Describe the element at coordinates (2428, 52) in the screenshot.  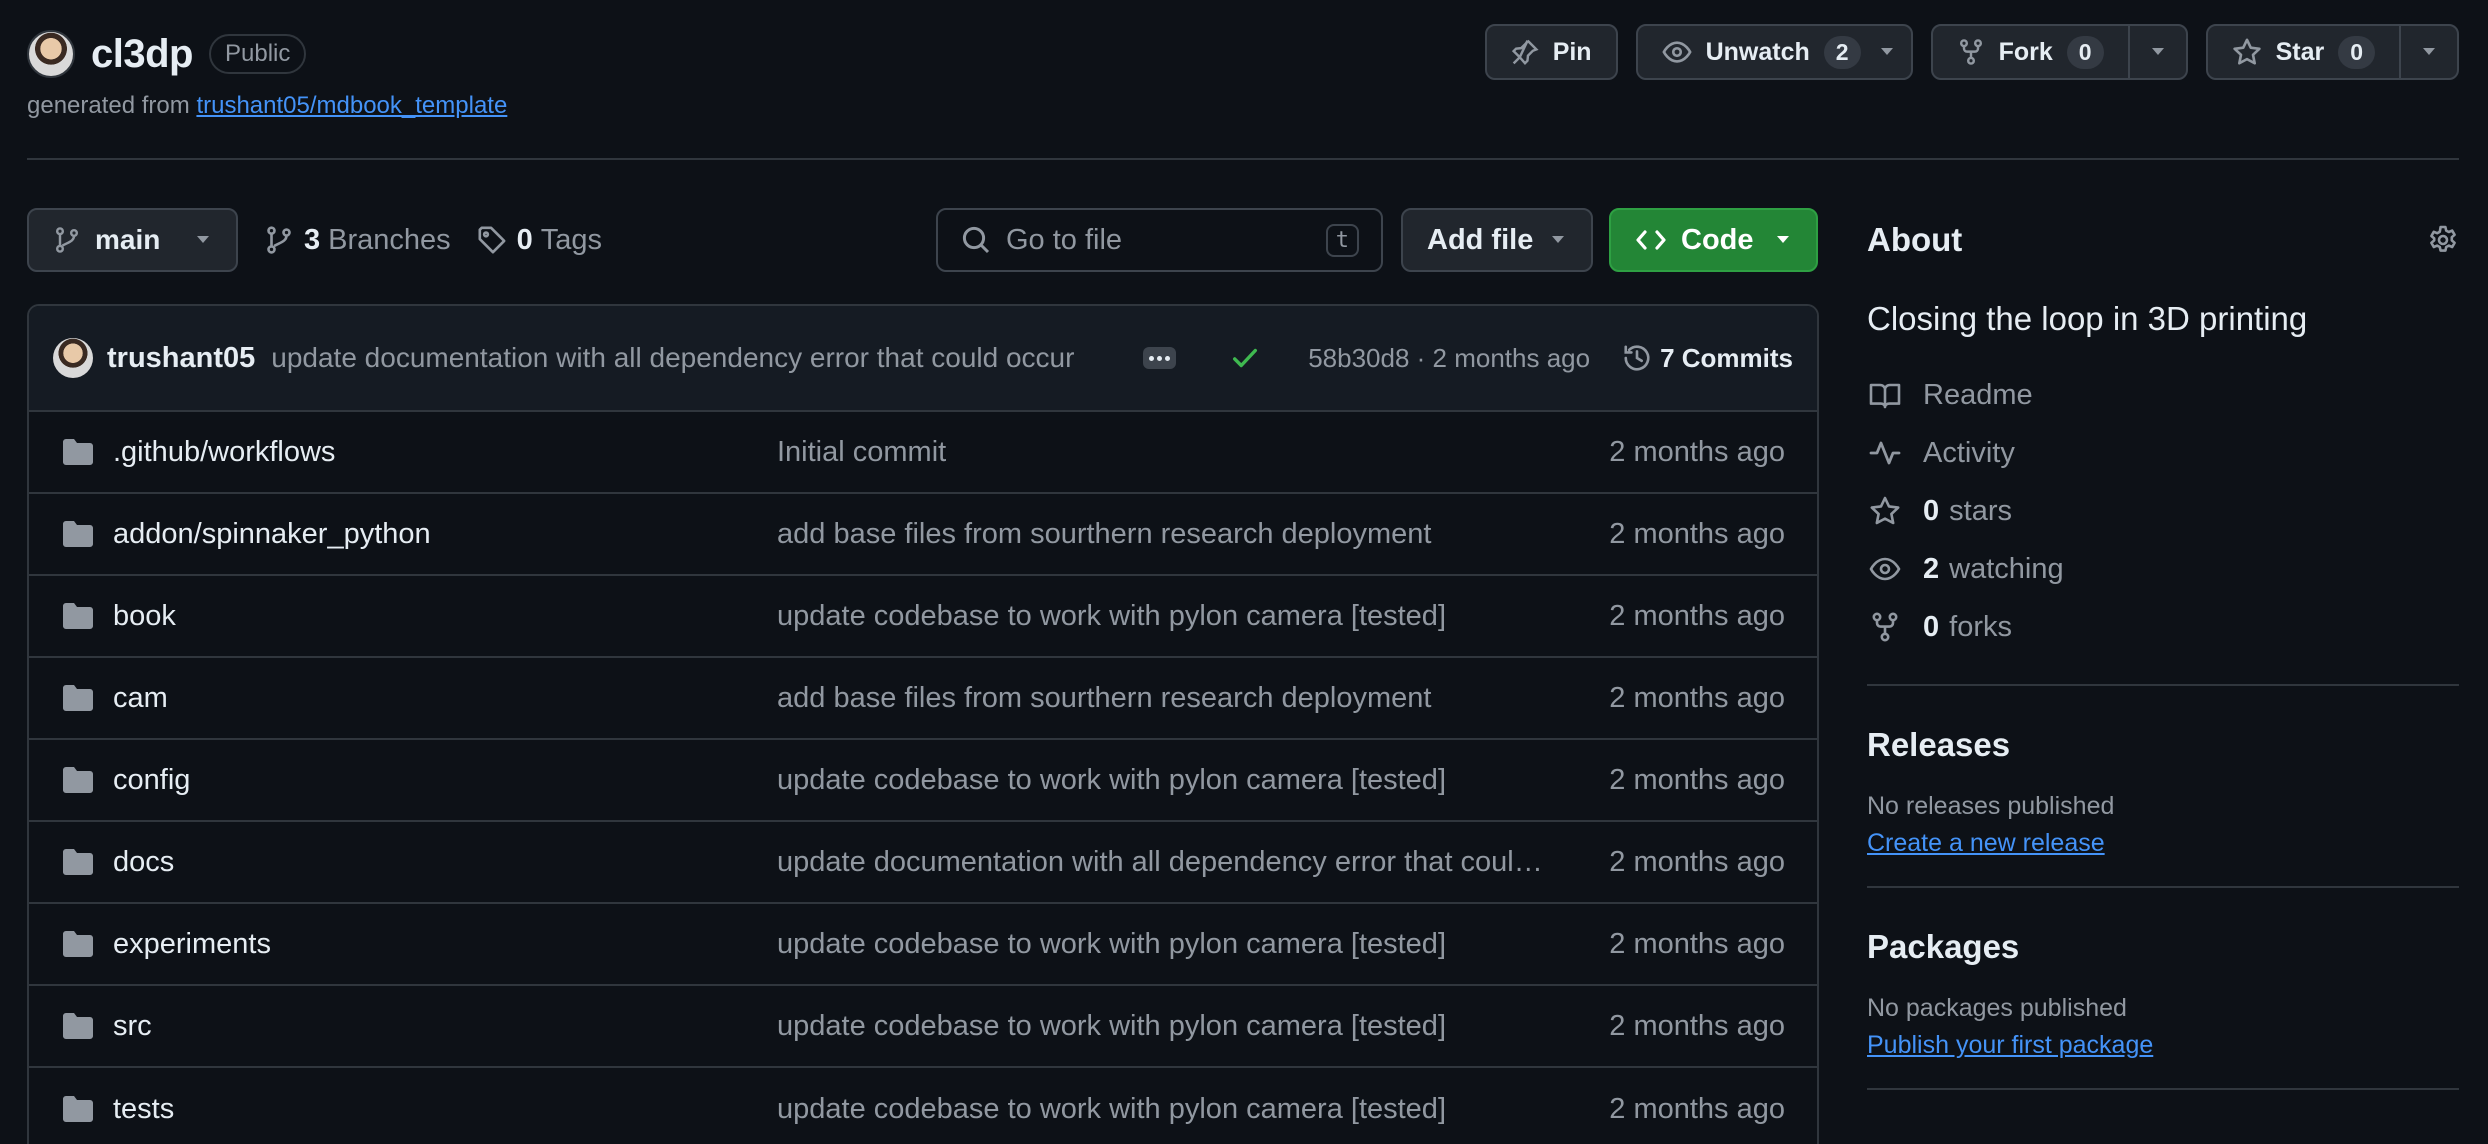
I see `star-menu-toggle` at that location.